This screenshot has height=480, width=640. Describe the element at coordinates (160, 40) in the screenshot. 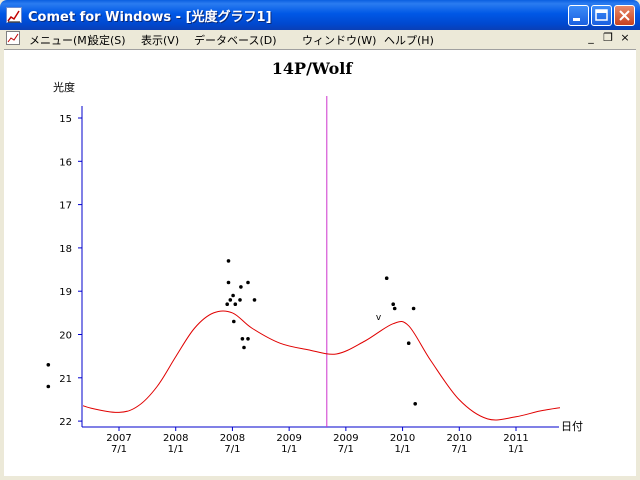

I see `menu-item-view: 表示(V)` at that location.